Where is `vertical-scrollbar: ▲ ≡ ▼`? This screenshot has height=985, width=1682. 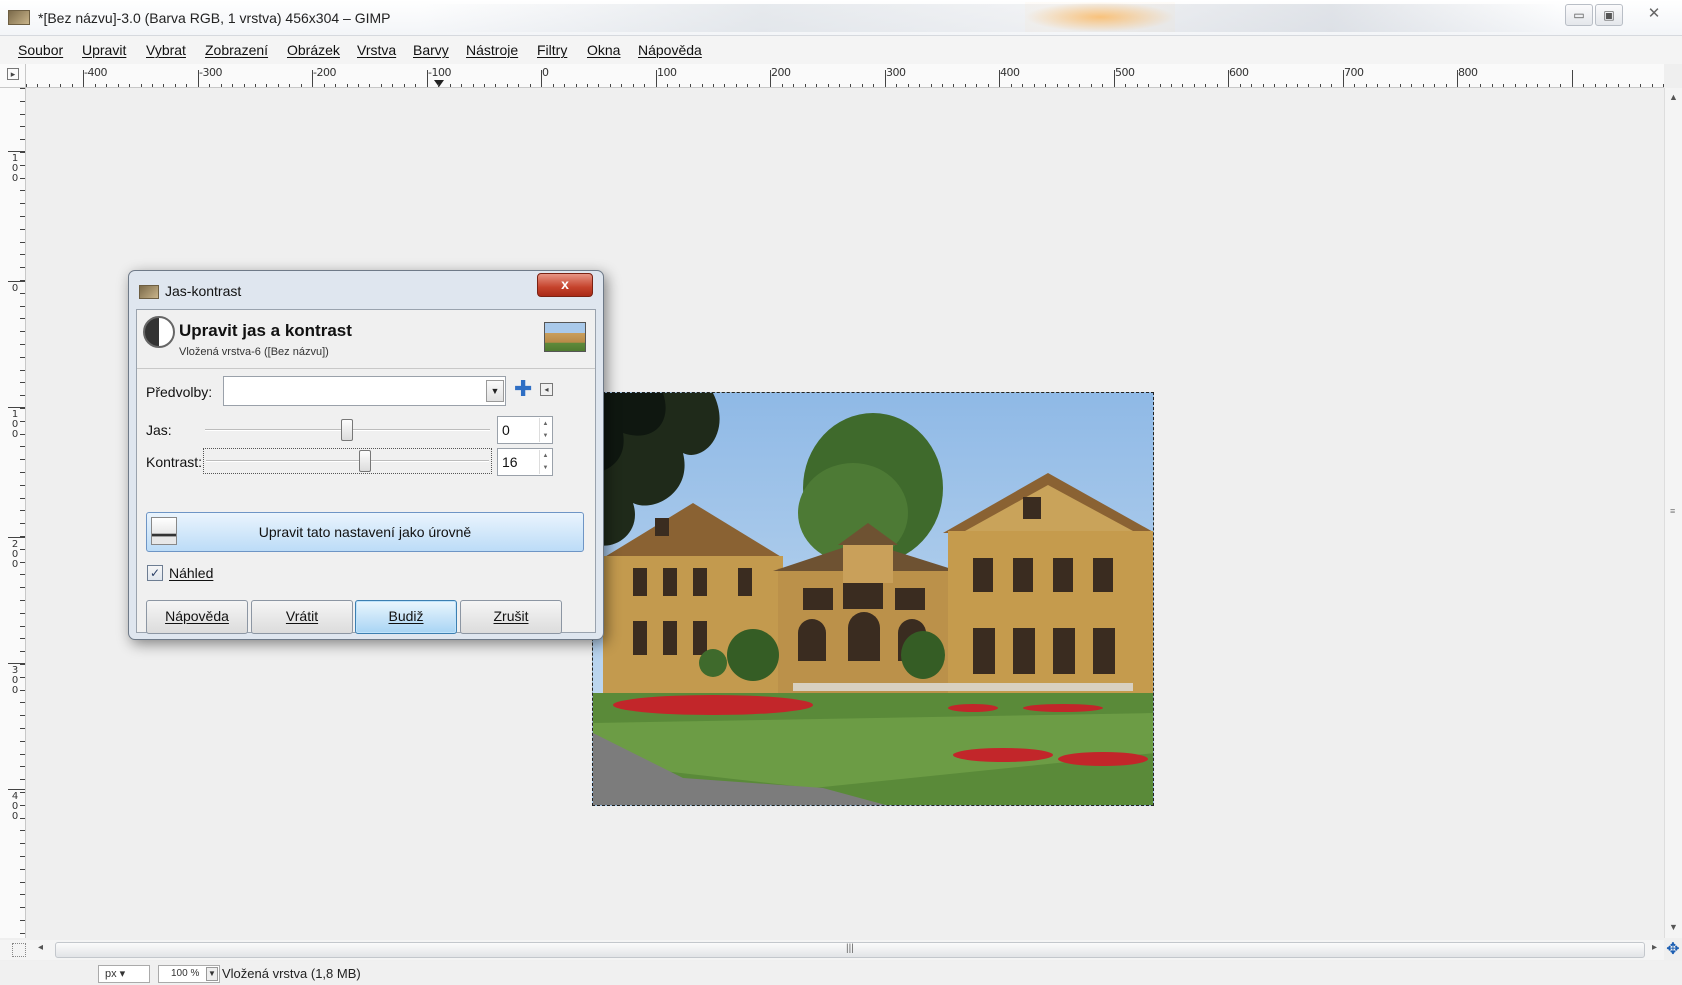
vertical-scrollbar: ▲ ≡ ▼ is located at coordinates (1673, 513).